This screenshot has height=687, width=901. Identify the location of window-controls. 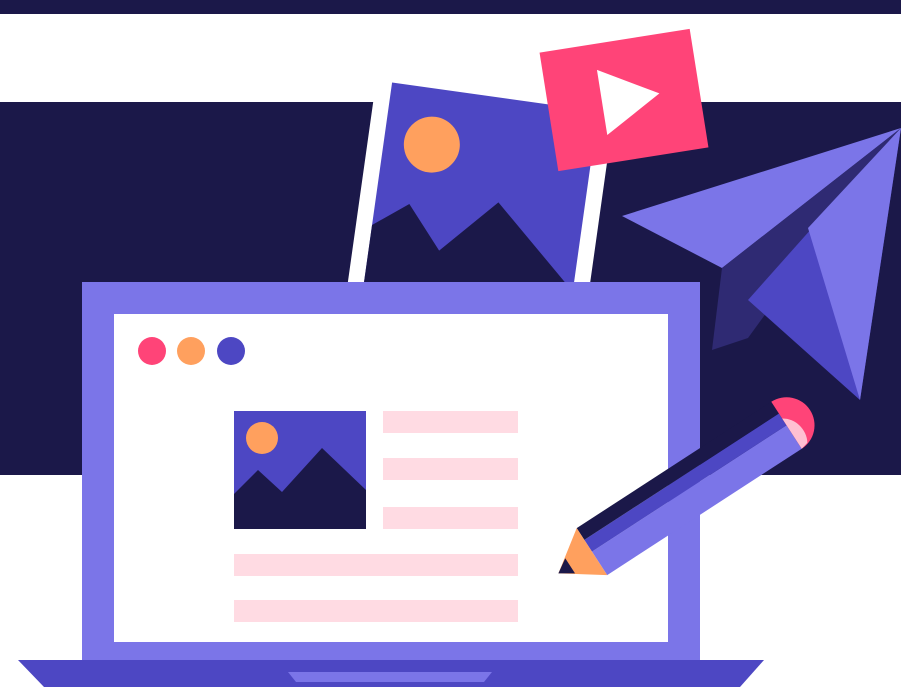
(191, 351).